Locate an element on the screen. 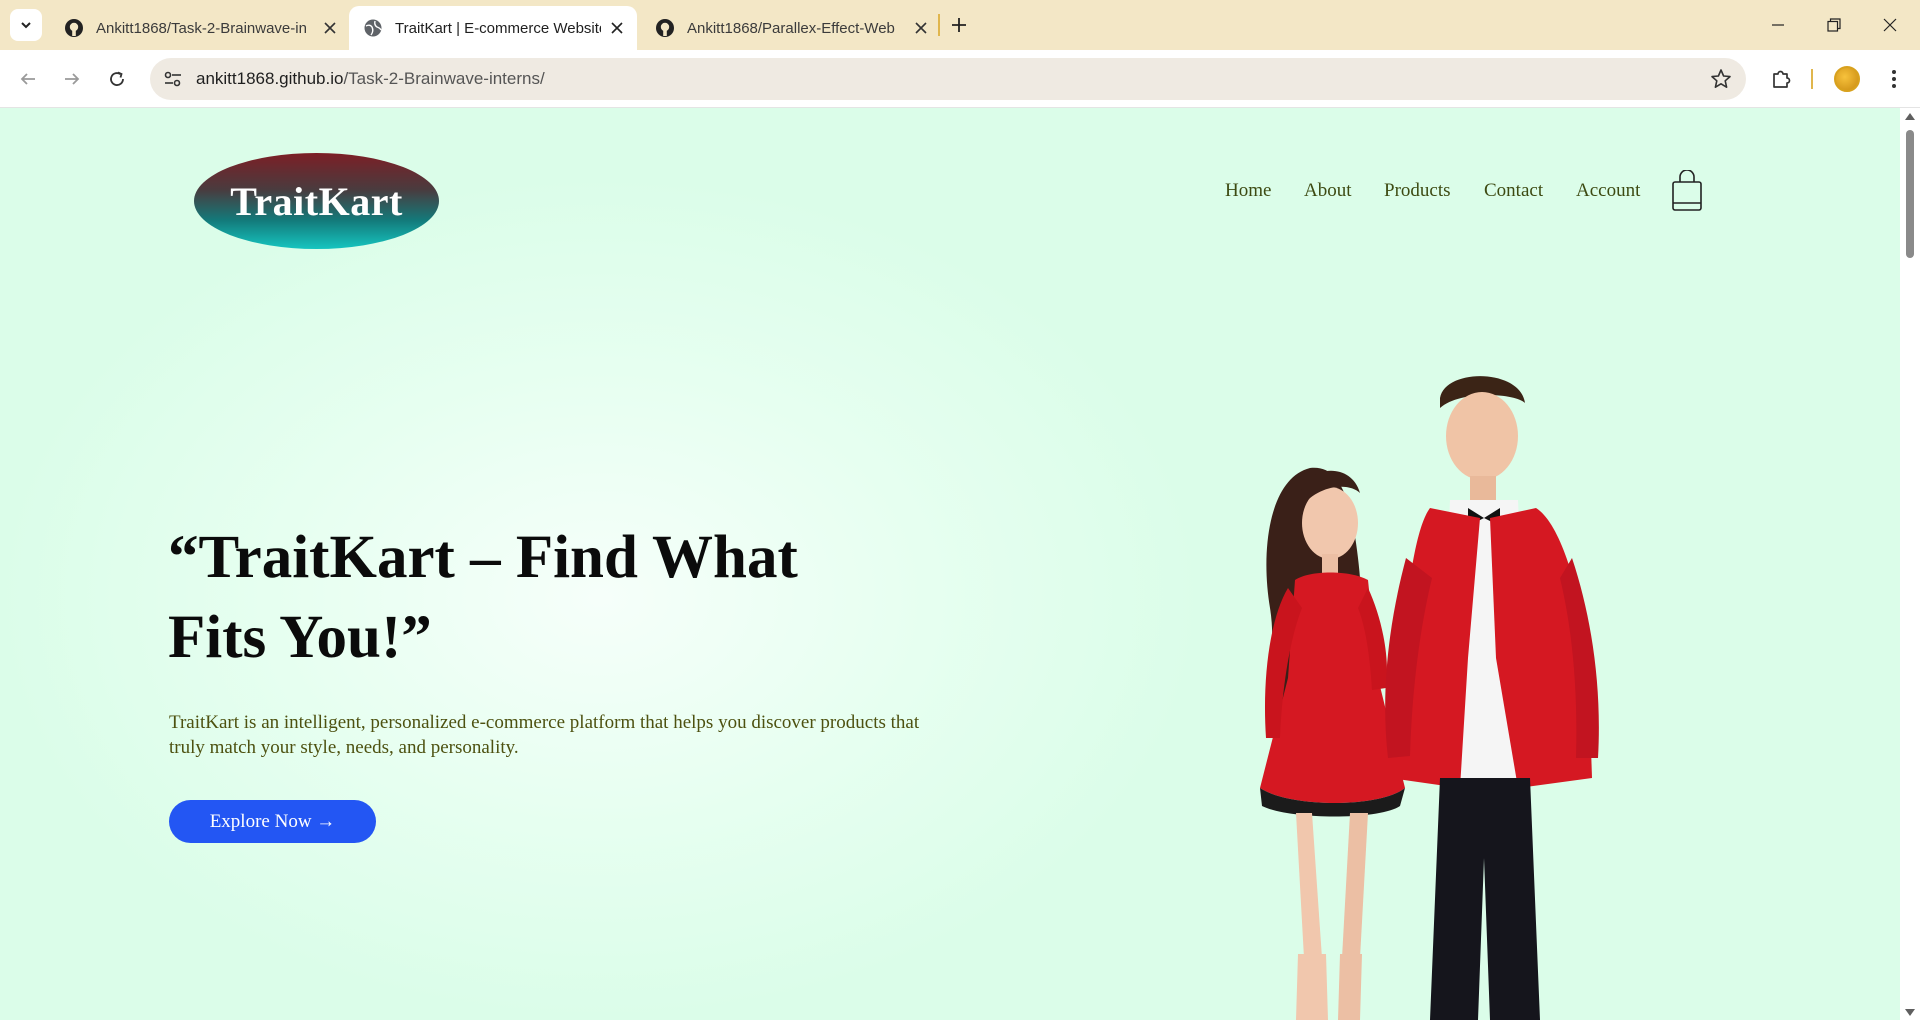 Image resolution: width=1920 pixels, height=1020 pixels. browser-menu-button is located at coordinates (1894, 79).